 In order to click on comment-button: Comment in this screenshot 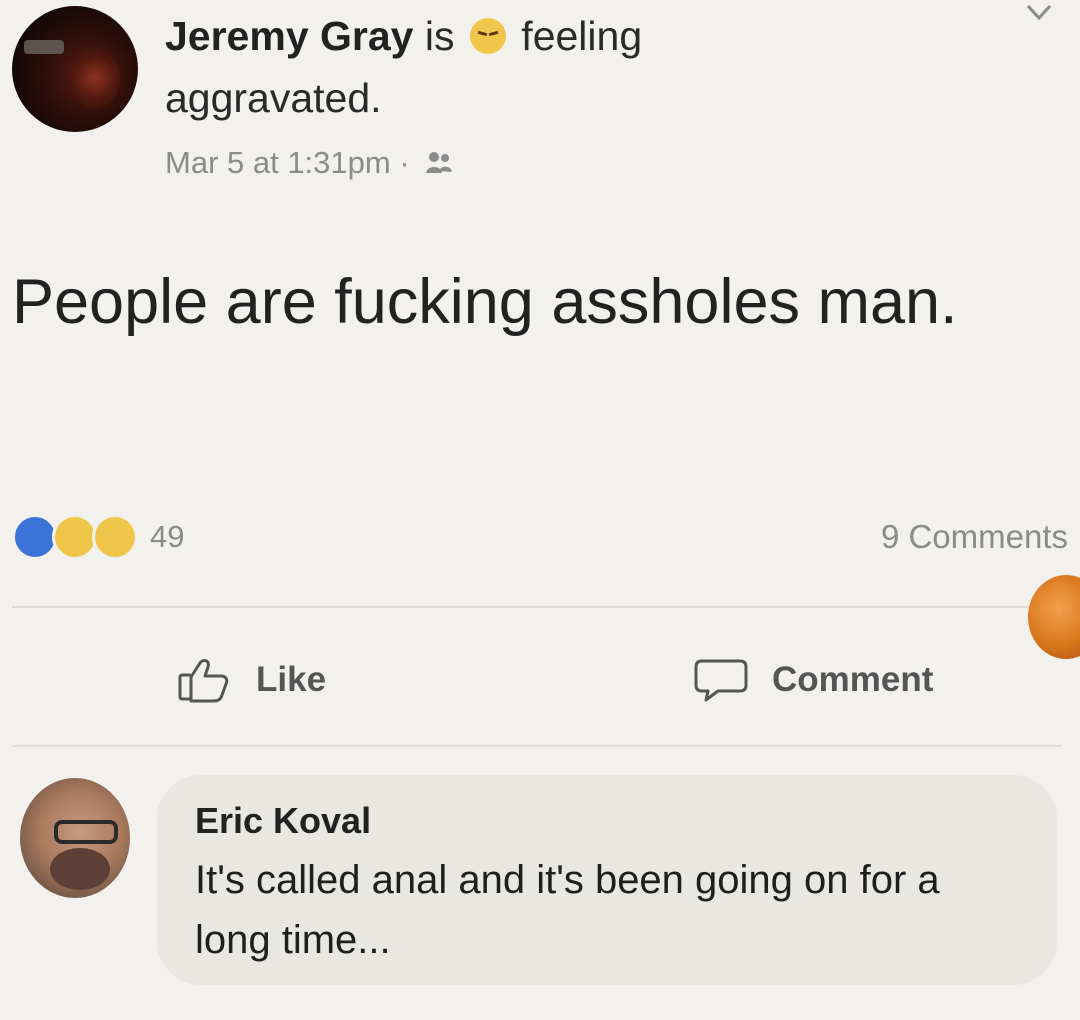, I will do `click(812, 680)`.